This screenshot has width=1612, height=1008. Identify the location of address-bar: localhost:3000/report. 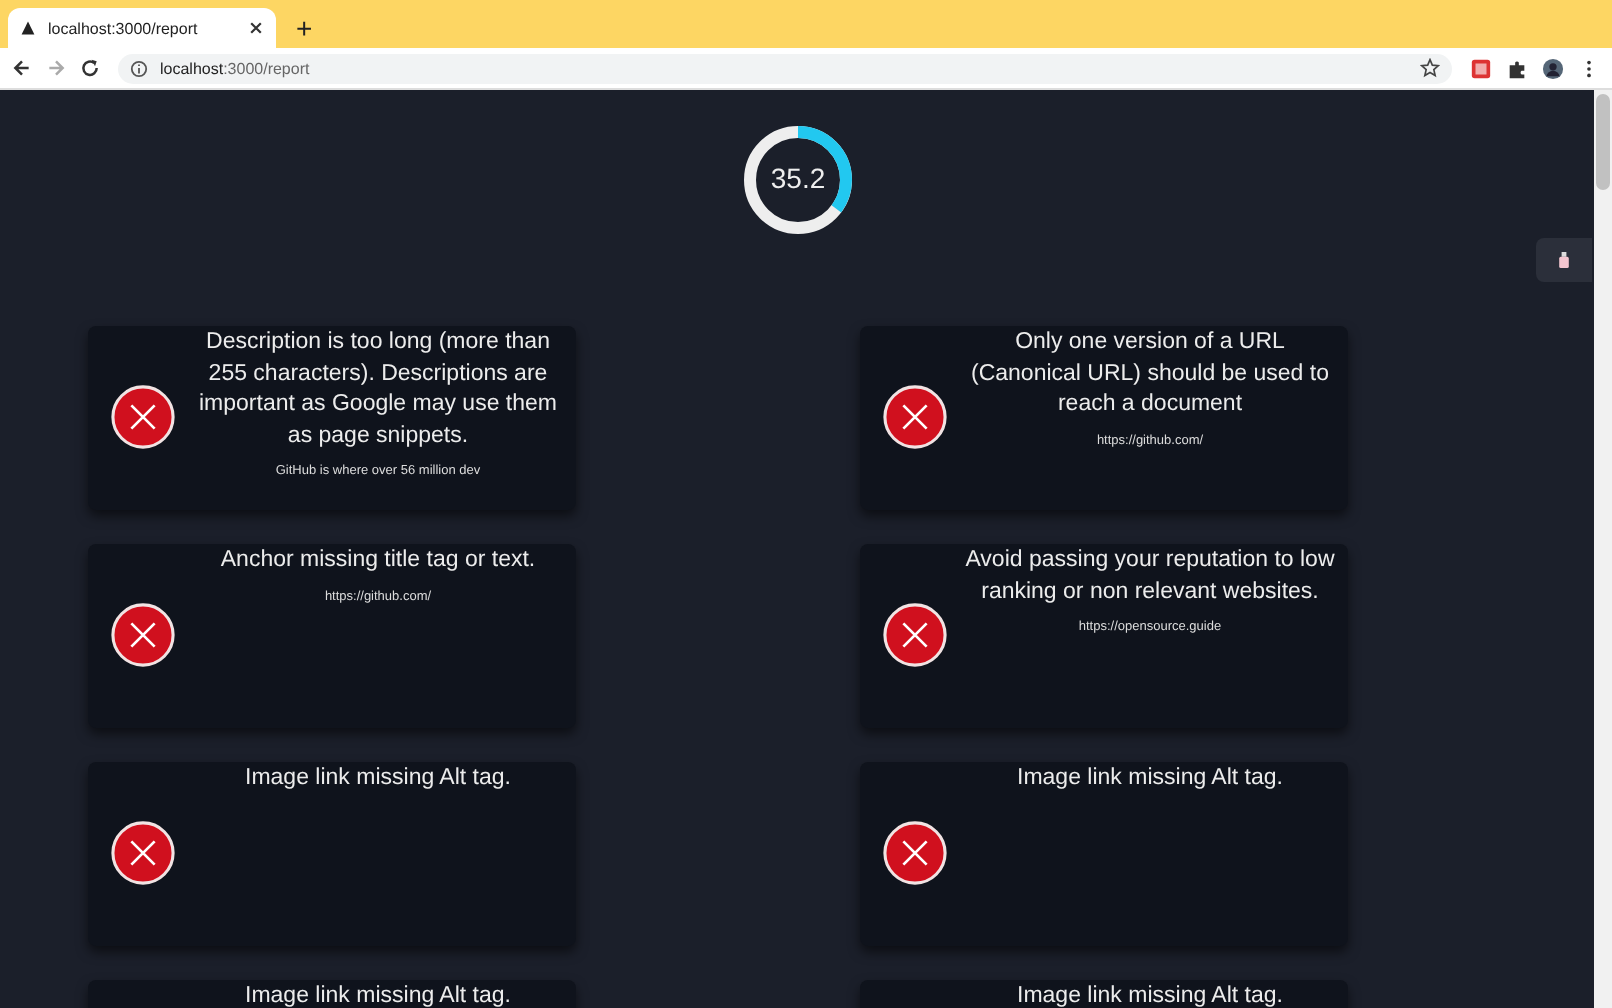
(785, 68).